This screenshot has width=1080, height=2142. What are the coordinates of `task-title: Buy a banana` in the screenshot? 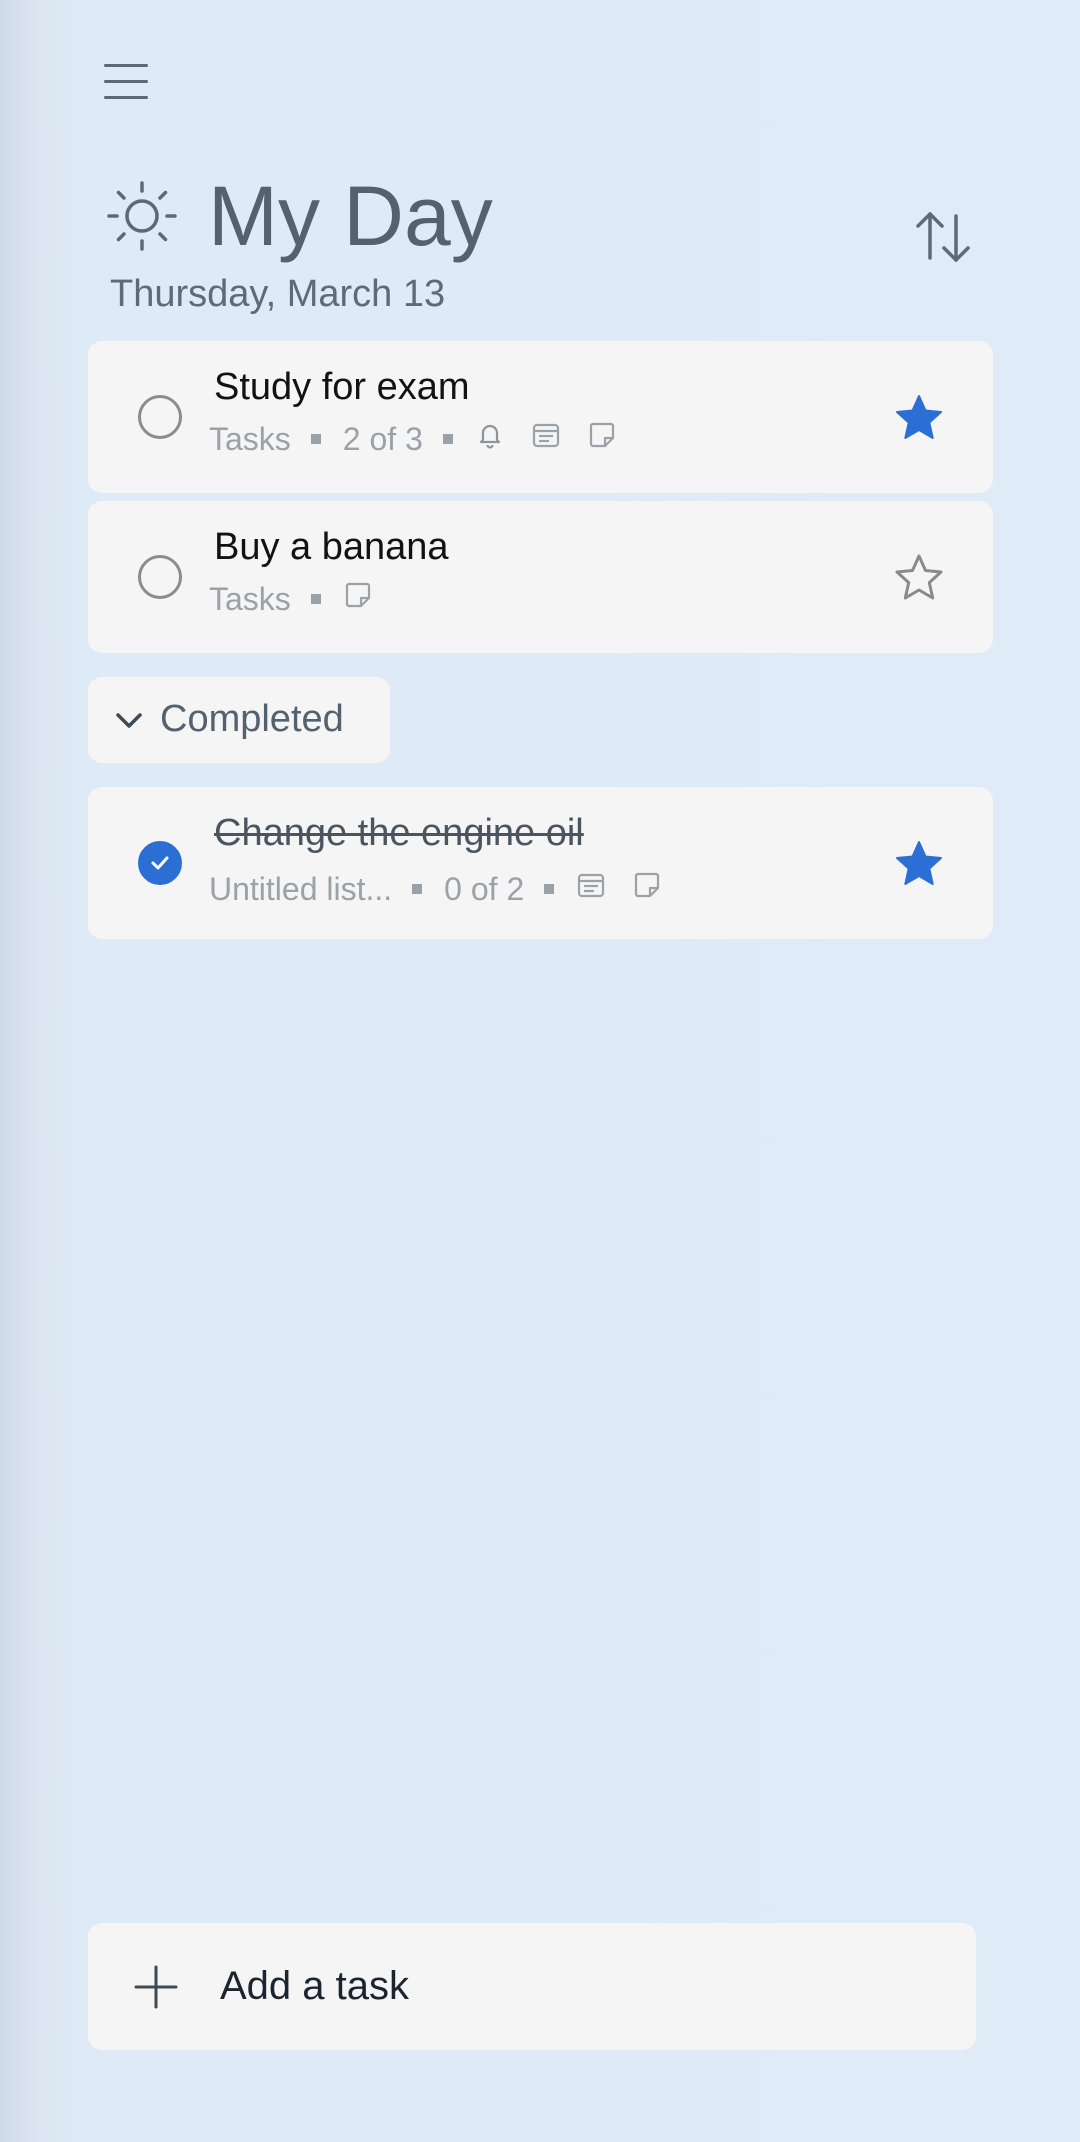 It's located at (331, 547).